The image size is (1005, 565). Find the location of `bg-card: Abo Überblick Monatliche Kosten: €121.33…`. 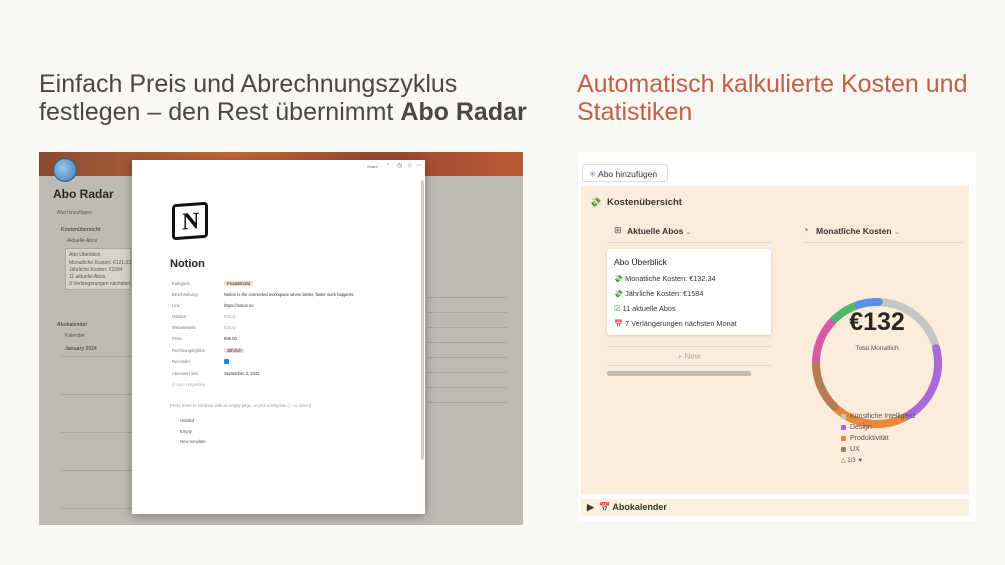

bg-card: Abo Überblick Monatliche Kosten: €121.33… is located at coordinates (105, 269).